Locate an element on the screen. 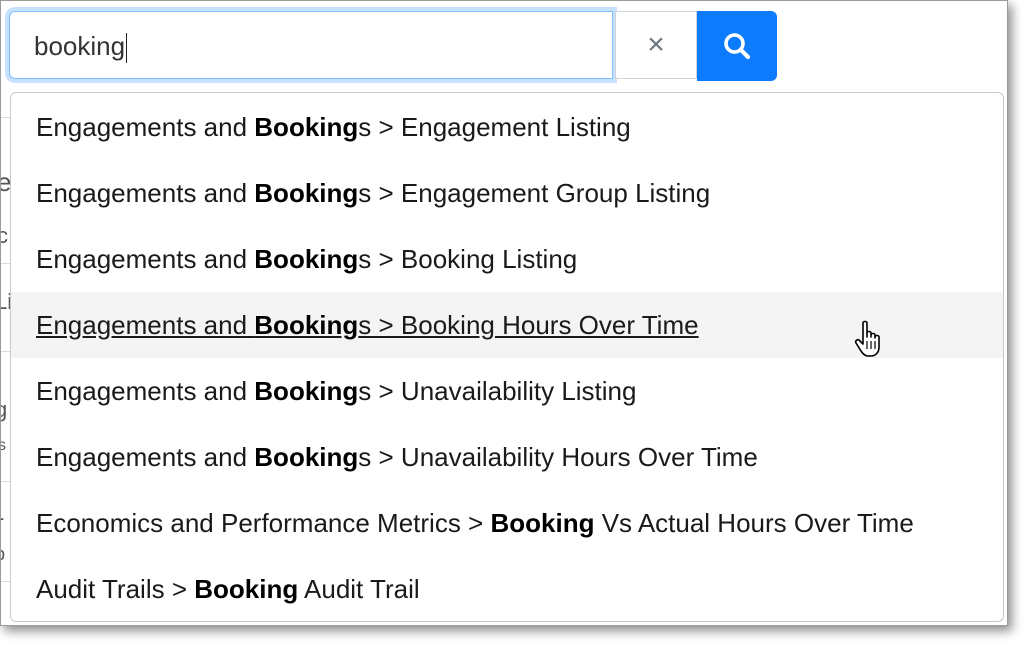 This screenshot has width=1026, height=646. suggestion-text: s > Booking Listing is located at coordinates (468, 259).